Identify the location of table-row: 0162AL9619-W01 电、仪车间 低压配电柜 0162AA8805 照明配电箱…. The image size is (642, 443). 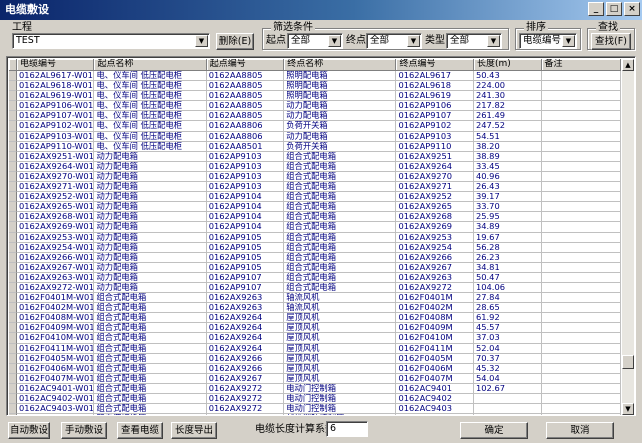
(315, 96).